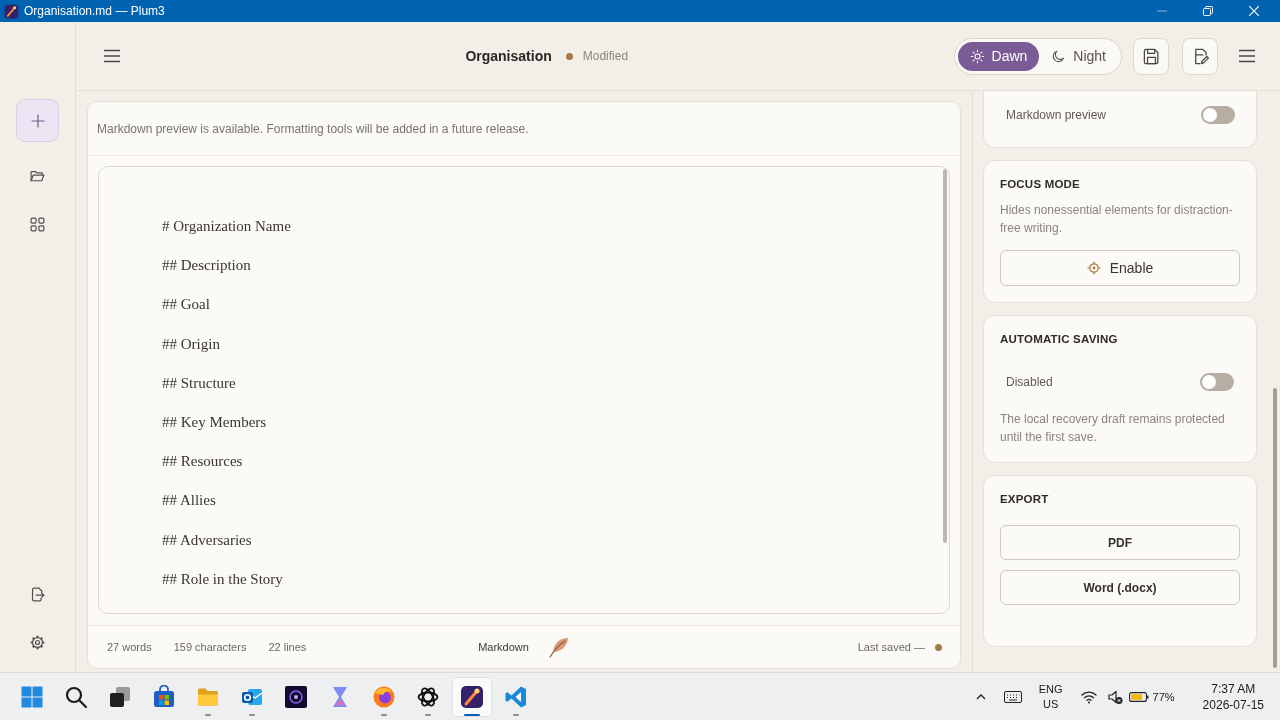 This screenshot has height=720, width=1280. Describe the element at coordinates (214, 421) in the screenshot. I see `heading-line: ## Key Members` at that location.